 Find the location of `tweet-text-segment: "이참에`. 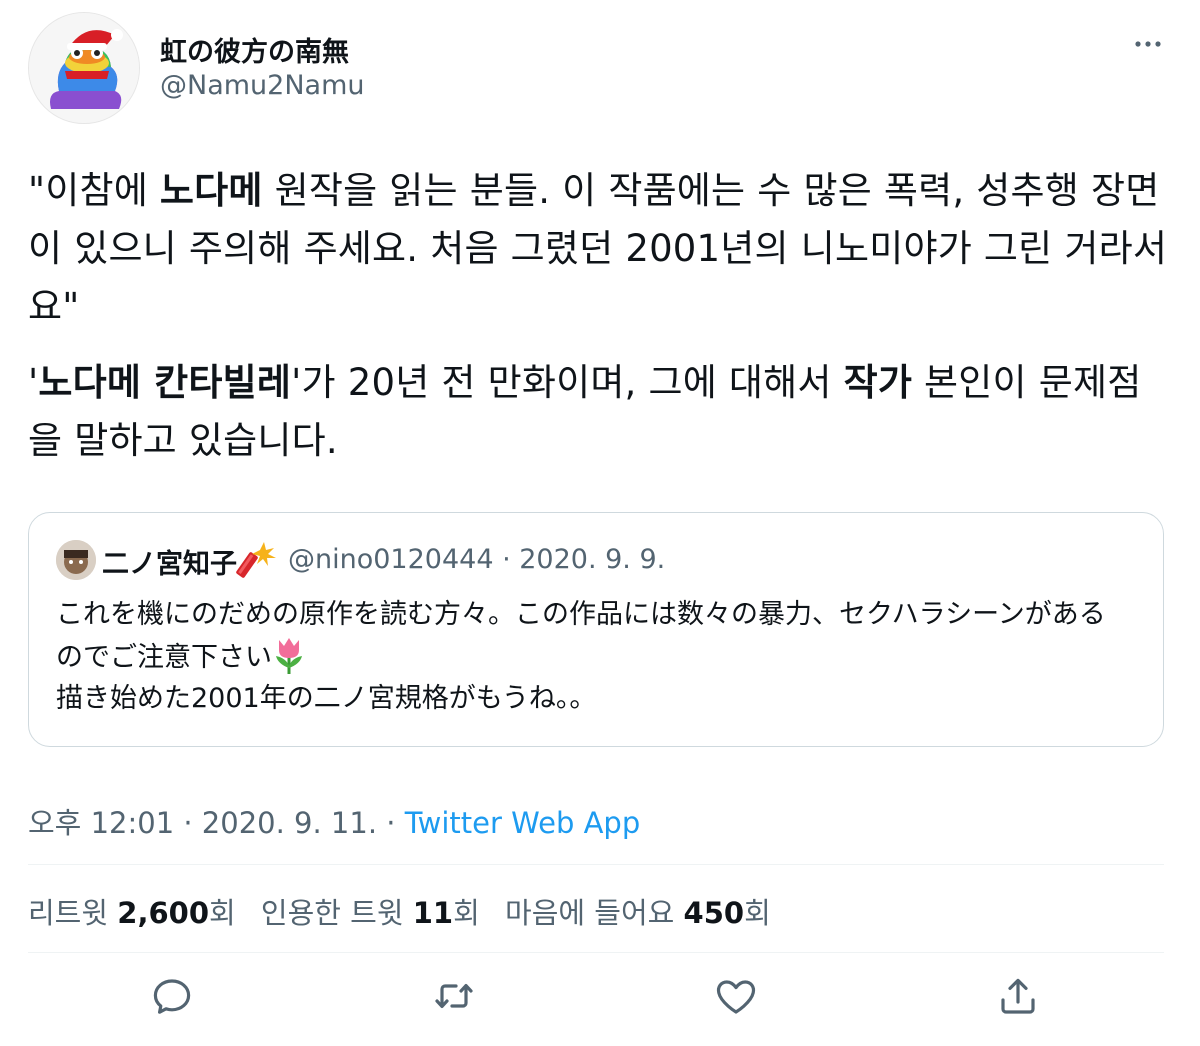

tweet-text-segment: "이참에 is located at coordinates (94, 190).